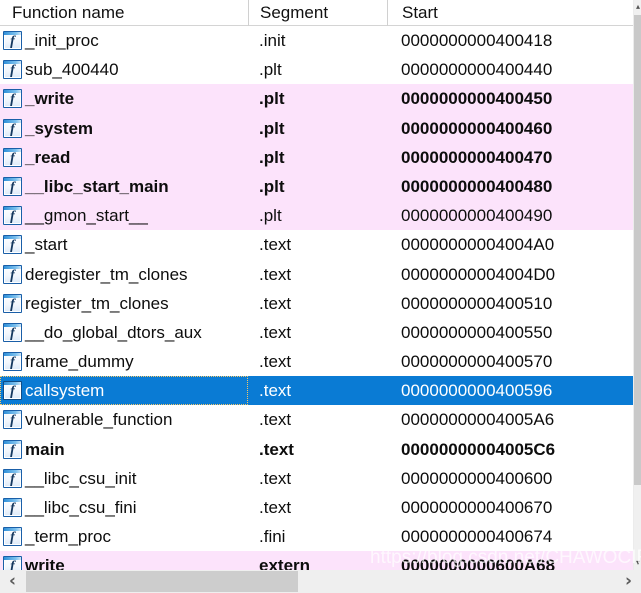 The width and height of the screenshot is (641, 593). What do you see at coordinates (477, 70) in the screenshot?
I see `cell-start-address: 0000000000400440` at bounding box center [477, 70].